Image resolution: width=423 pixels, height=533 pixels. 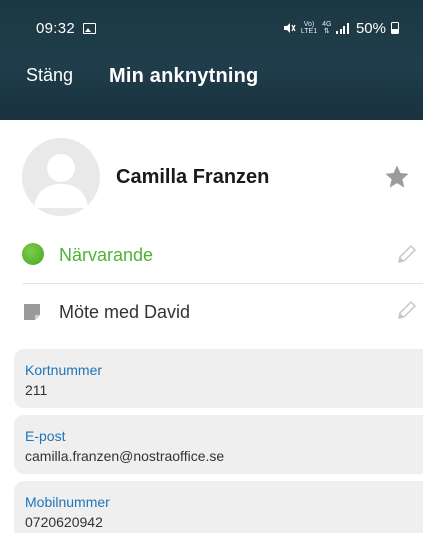 What do you see at coordinates (67, 502) in the screenshot?
I see `mobile-label: Mobilnummer` at bounding box center [67, 502].